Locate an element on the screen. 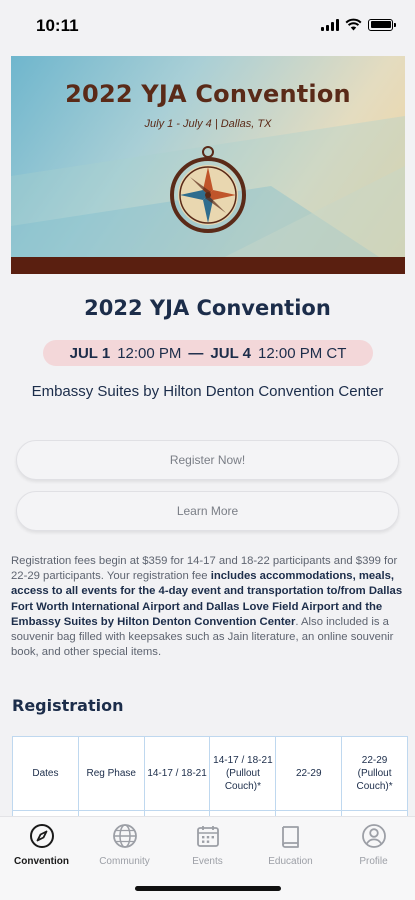 The width and height of the screenshot is (415, 900). globe-icon is located at coordinates (124, 836).